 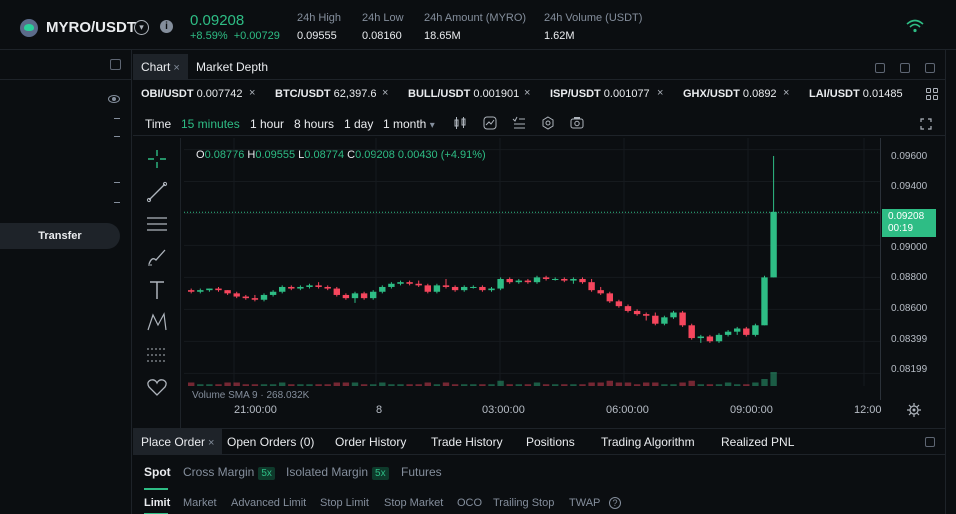 What do you see at coordinates (157, 192) in the screenshot?
I see `trendline-icon` at bounding box center [157, 192].